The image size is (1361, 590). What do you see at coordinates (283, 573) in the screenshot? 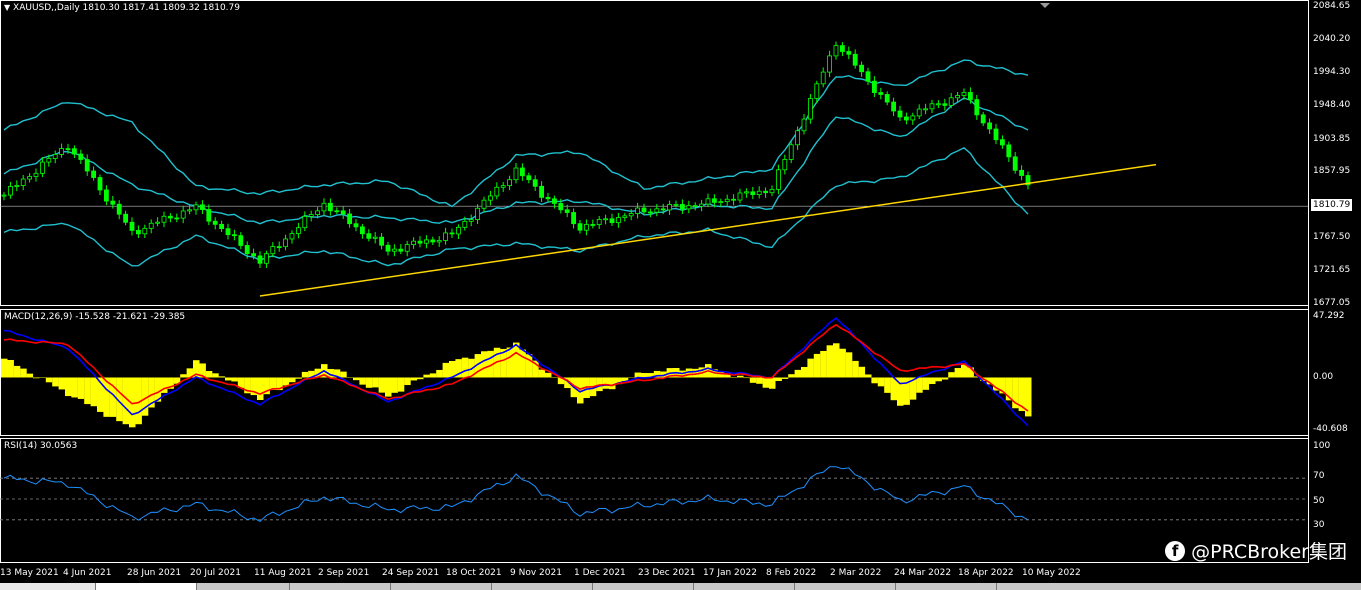
I see `time-axis-label: 11 Aug 2021` at bounding box center [283, 573].